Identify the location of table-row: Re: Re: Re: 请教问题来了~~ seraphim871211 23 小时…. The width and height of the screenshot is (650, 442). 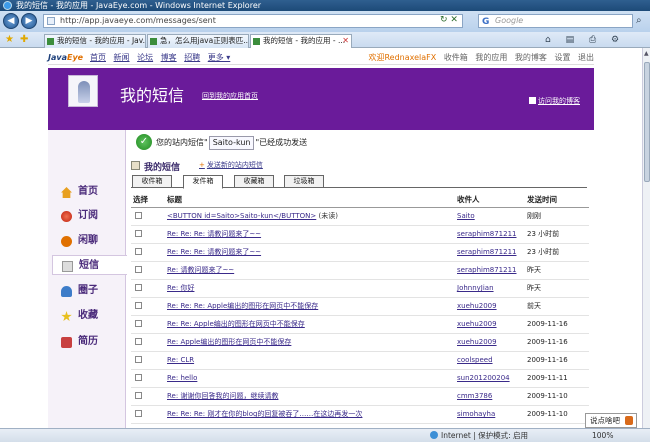
(360, 252).